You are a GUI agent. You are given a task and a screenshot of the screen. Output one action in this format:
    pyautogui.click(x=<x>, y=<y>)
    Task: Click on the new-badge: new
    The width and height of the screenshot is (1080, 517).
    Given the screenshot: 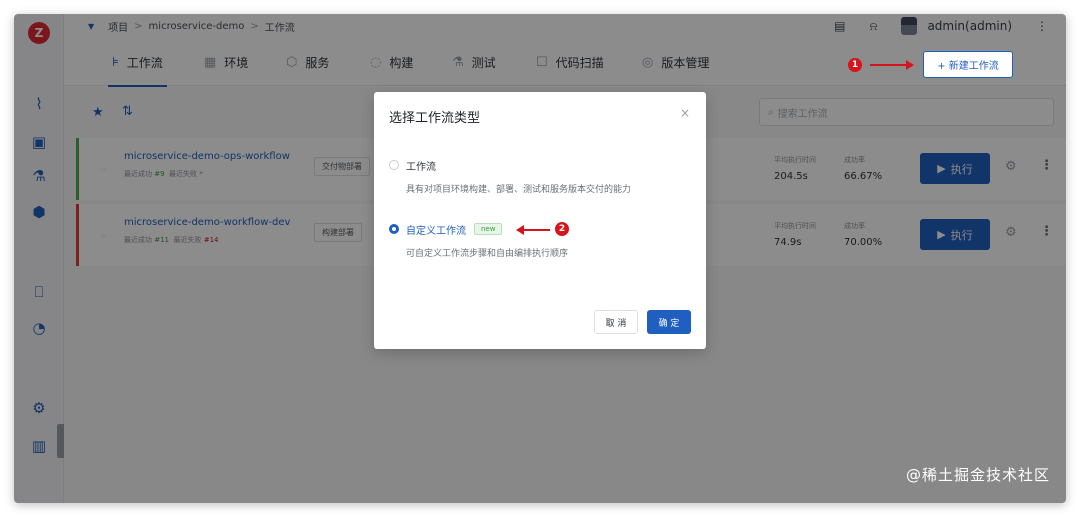 What is the action you would take?
    pyautogui.click(x=488, y=229)
    